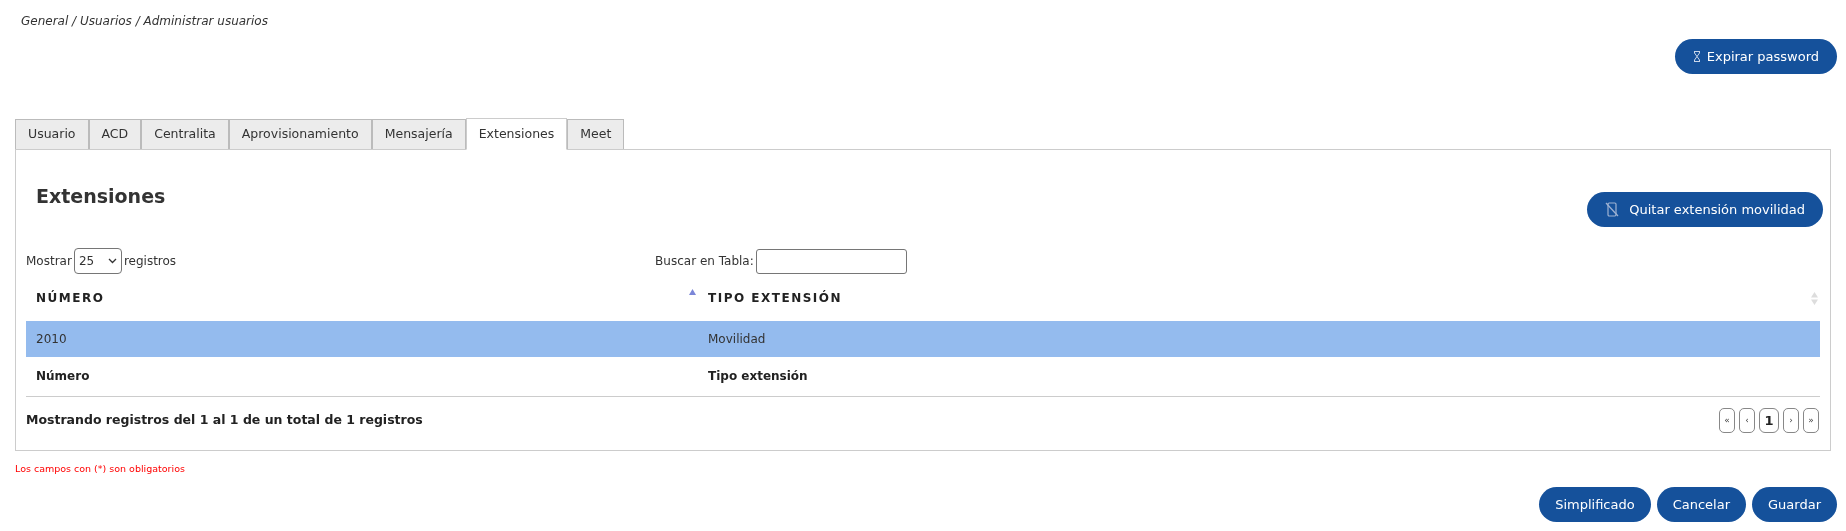 This screenshot has width=1846, height=531. What do you see at coordinates (1259, 339) in the screenshot?
I see `table-cell: Movilidad` at bounding box center [1259, 339].